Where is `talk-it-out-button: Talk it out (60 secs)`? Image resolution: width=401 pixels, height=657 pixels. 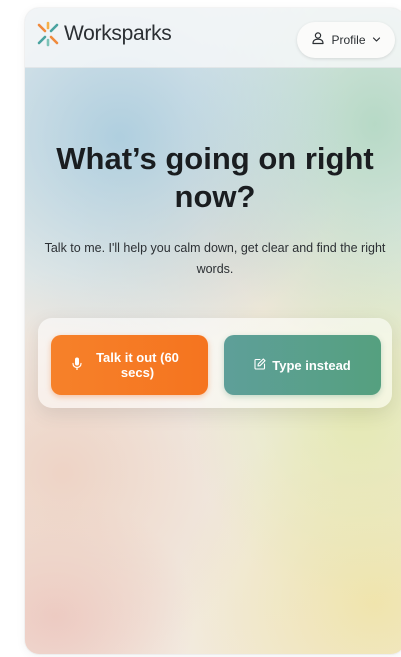 talk-it-out-button: Talk it out (60 secs) is located at coordinates (129, 365).